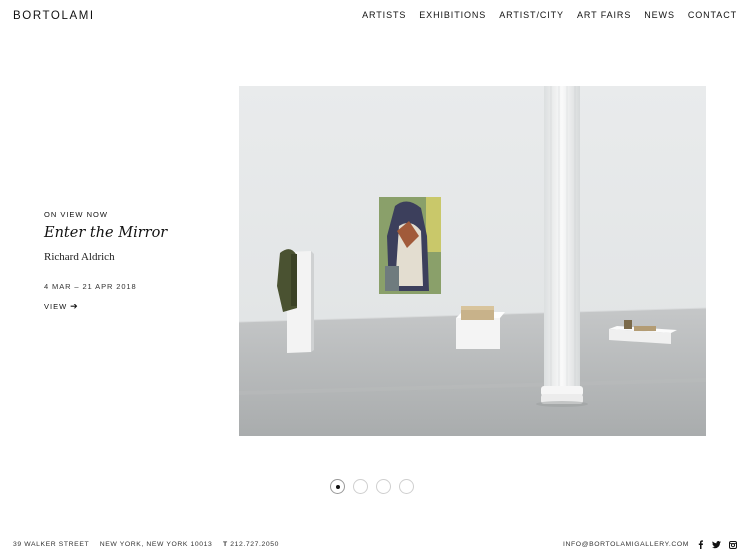  I want to click on view-label: VIEW, so click(56, 306).